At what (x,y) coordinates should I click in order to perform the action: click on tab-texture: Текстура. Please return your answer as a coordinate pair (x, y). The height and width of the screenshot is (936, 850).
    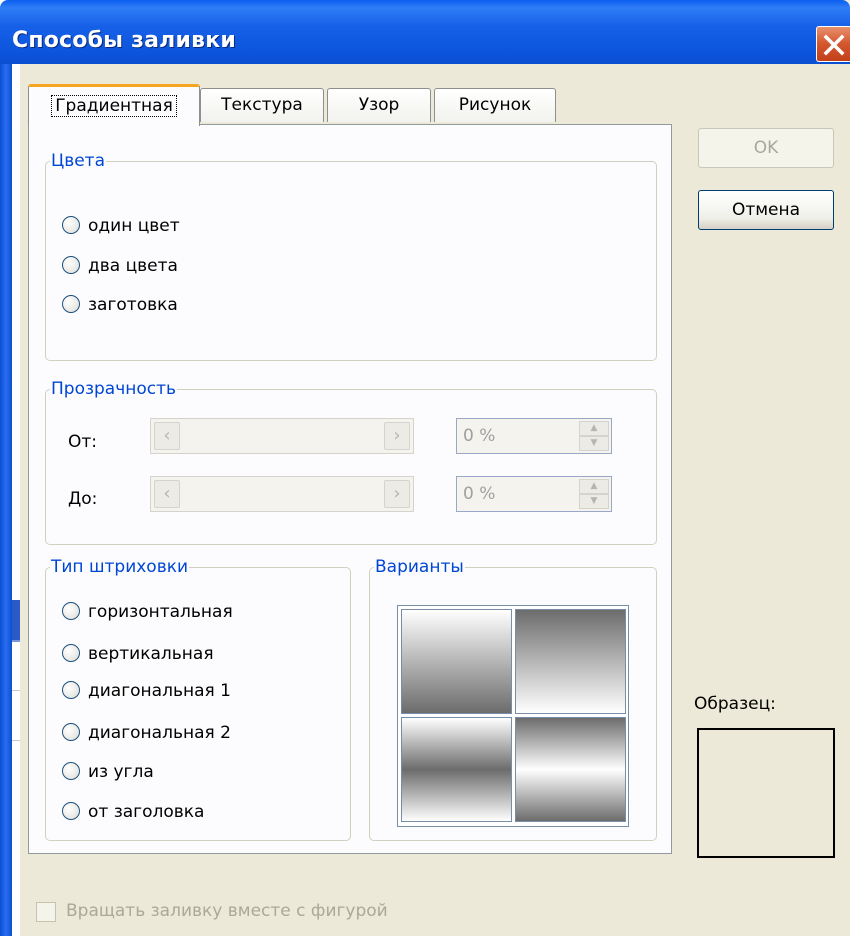
    Looking at the image, I should click on (262, 105).